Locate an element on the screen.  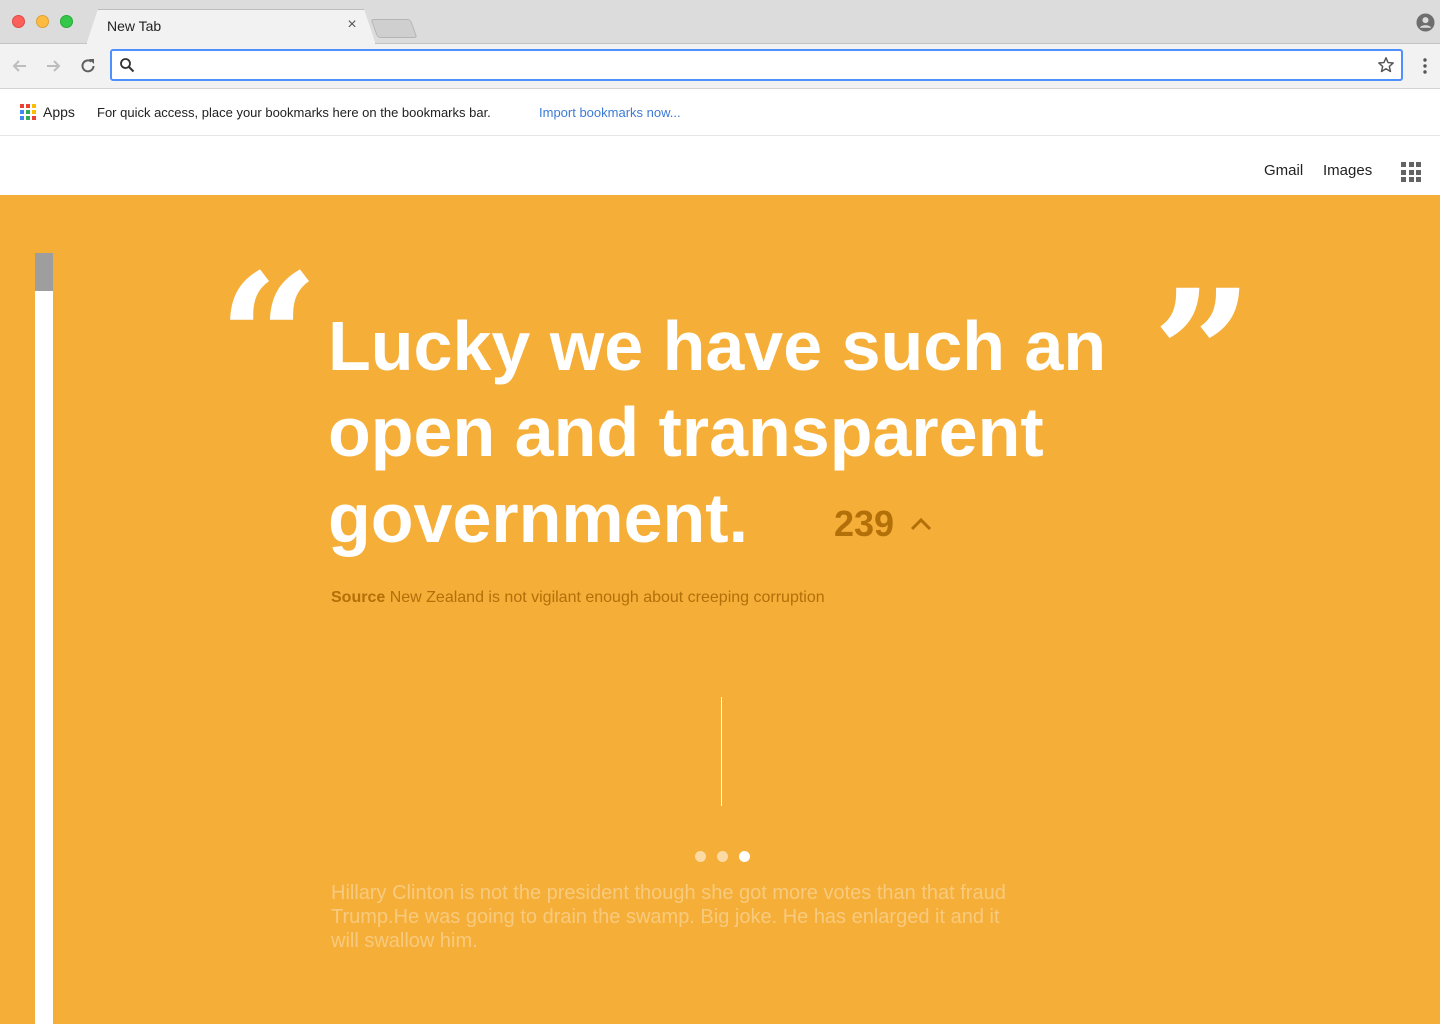
images-link: Images is located at coordinates (1347, 170).